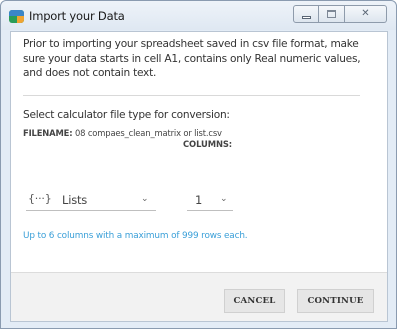 This screenshot has width=397, height=329. I want to click on file-type-dropdown: {···} Lists ⌄, so click(91, 201).